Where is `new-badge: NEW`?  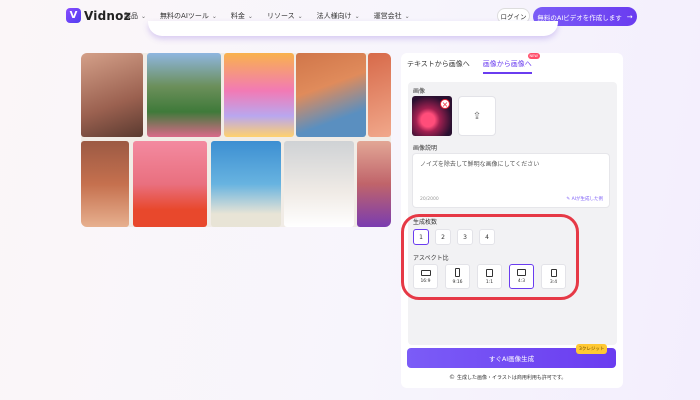 new-badge: NEW is located at coordinates (533, 56).